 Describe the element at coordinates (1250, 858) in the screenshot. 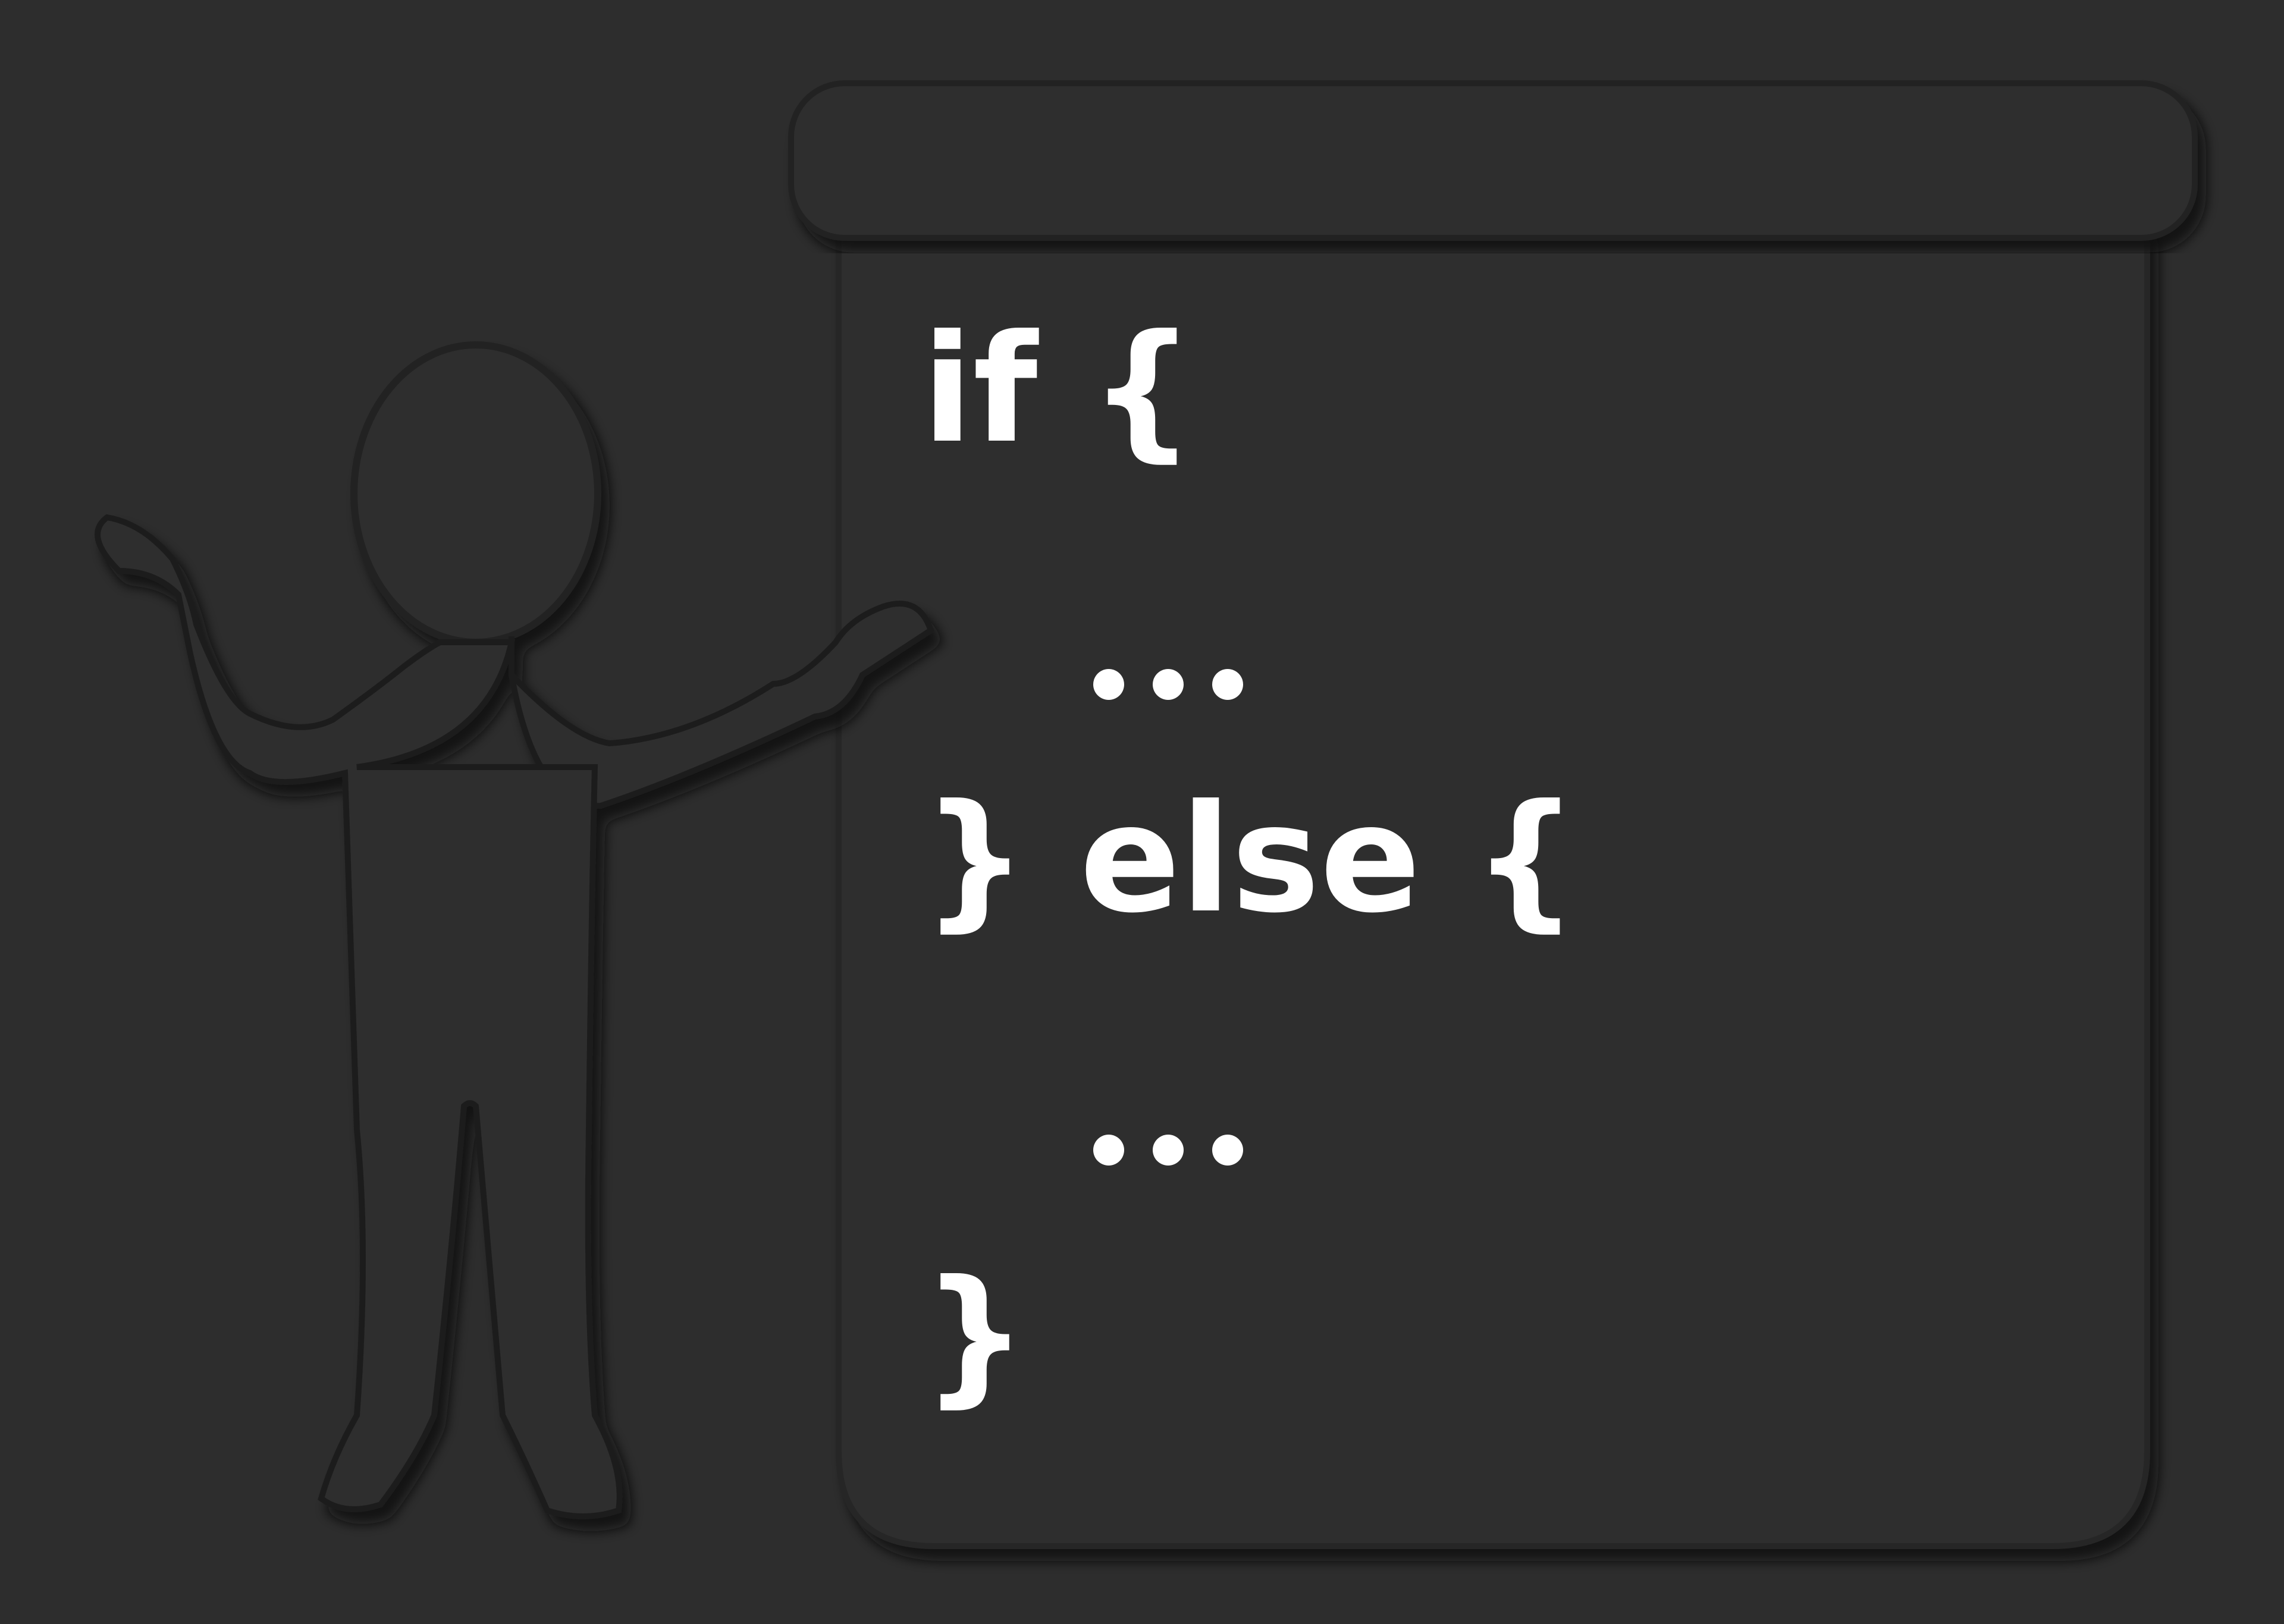

I see `code-line-else: } else {` at that location.